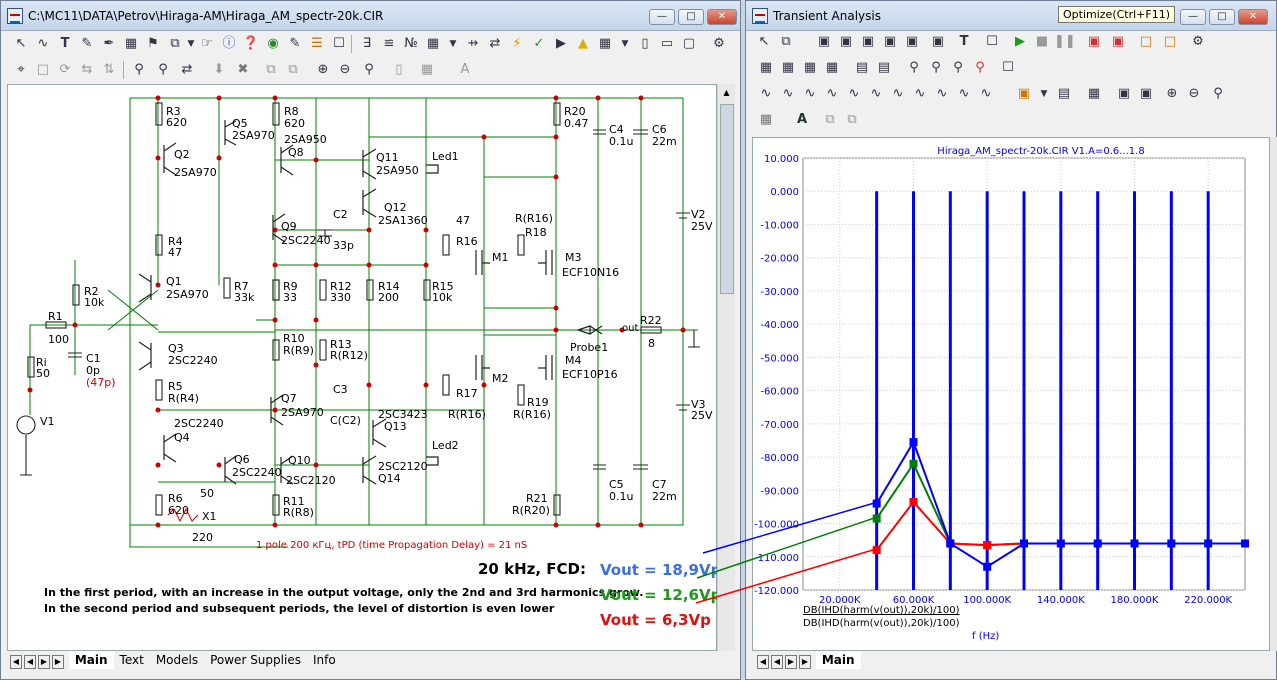  Describe the element at coordinates (427, 70) in the screenshot. I see `grid-toggle-icon: ▦` at that location.